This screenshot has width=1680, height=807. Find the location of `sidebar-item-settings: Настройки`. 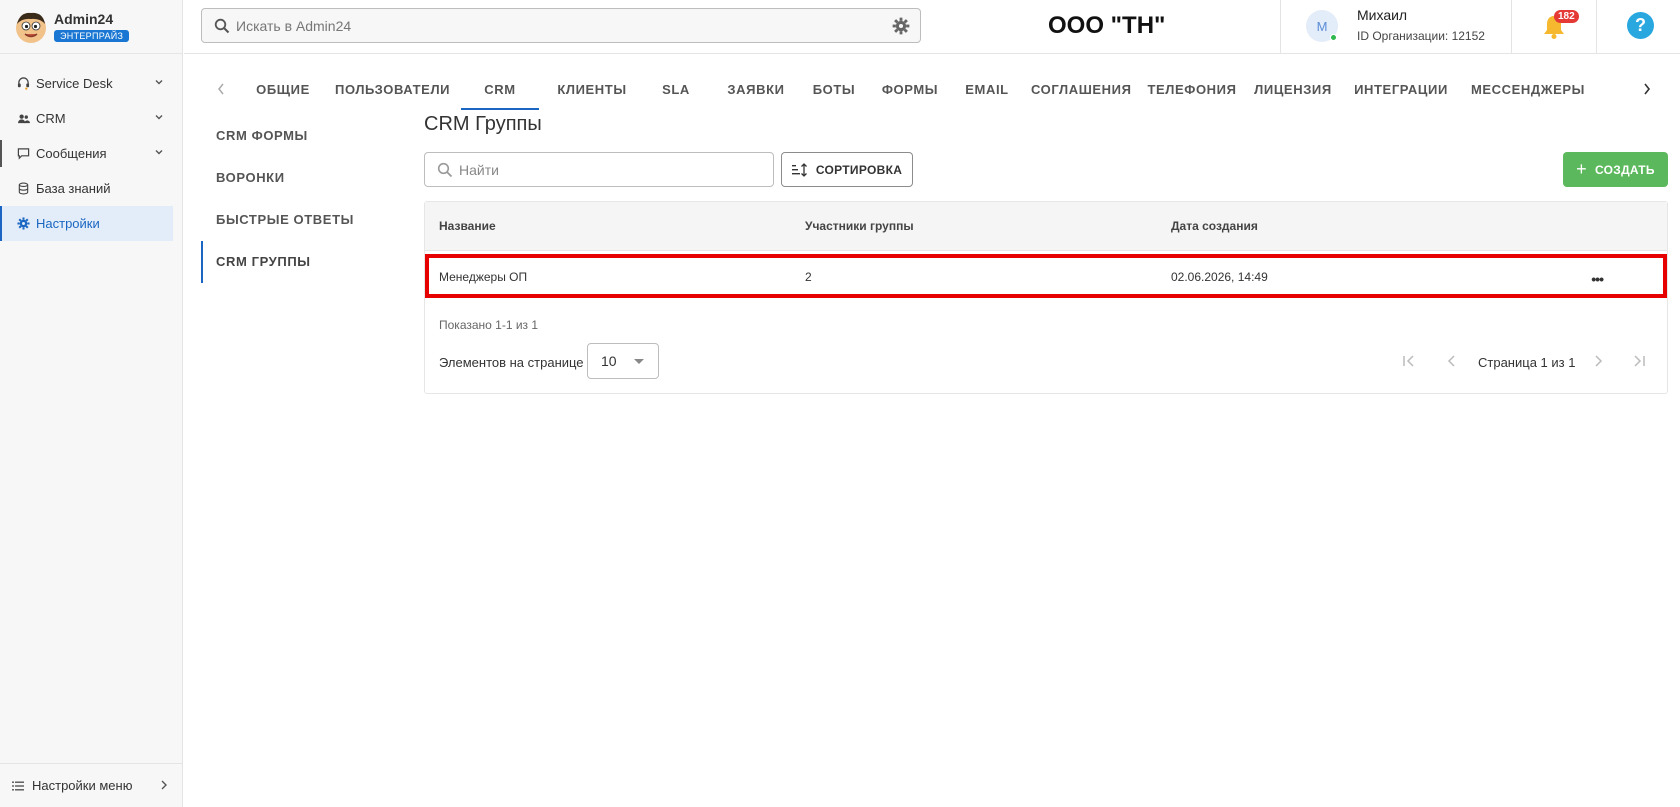

sidebar-item-settings: Настройки is located at coordinates (86, 223).